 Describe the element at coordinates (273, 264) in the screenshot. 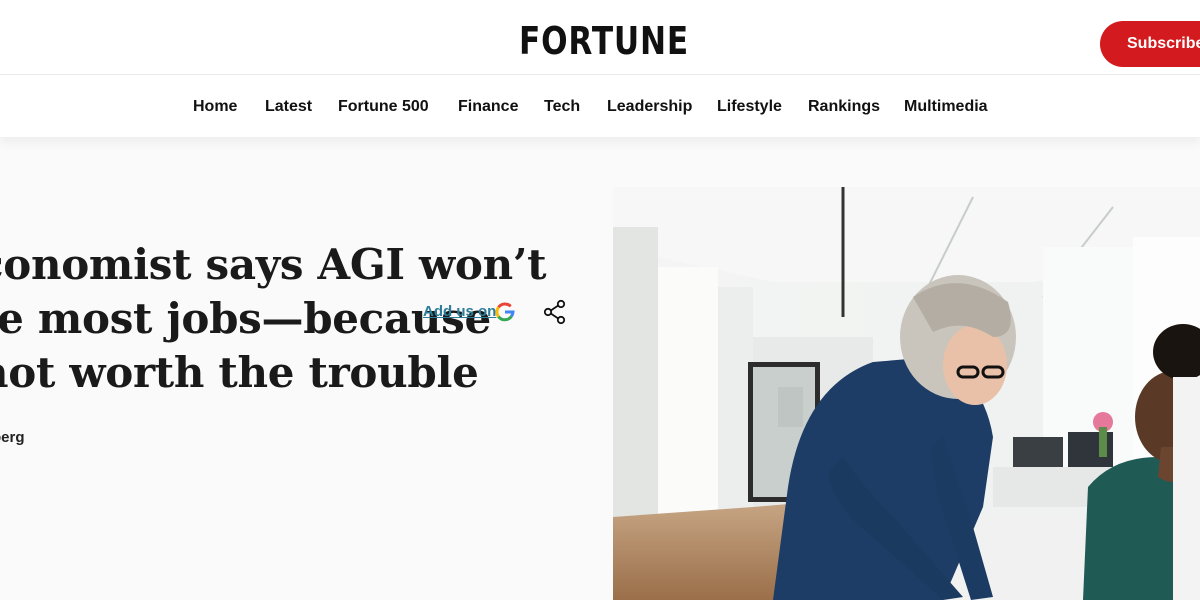

I see `headline-line: conomist says AGI won’t` at that location.